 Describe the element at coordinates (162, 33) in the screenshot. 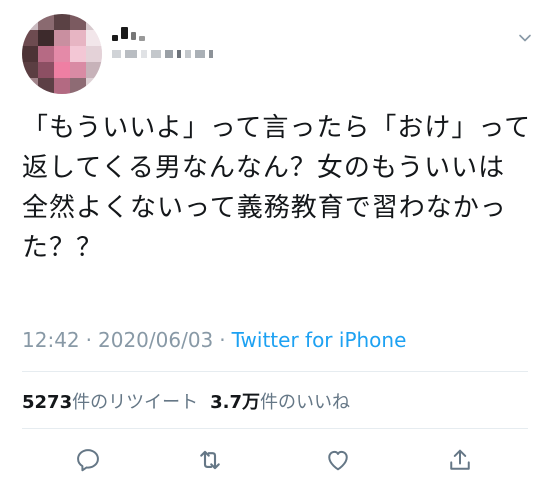

I see `display-name-redacted` at that location.